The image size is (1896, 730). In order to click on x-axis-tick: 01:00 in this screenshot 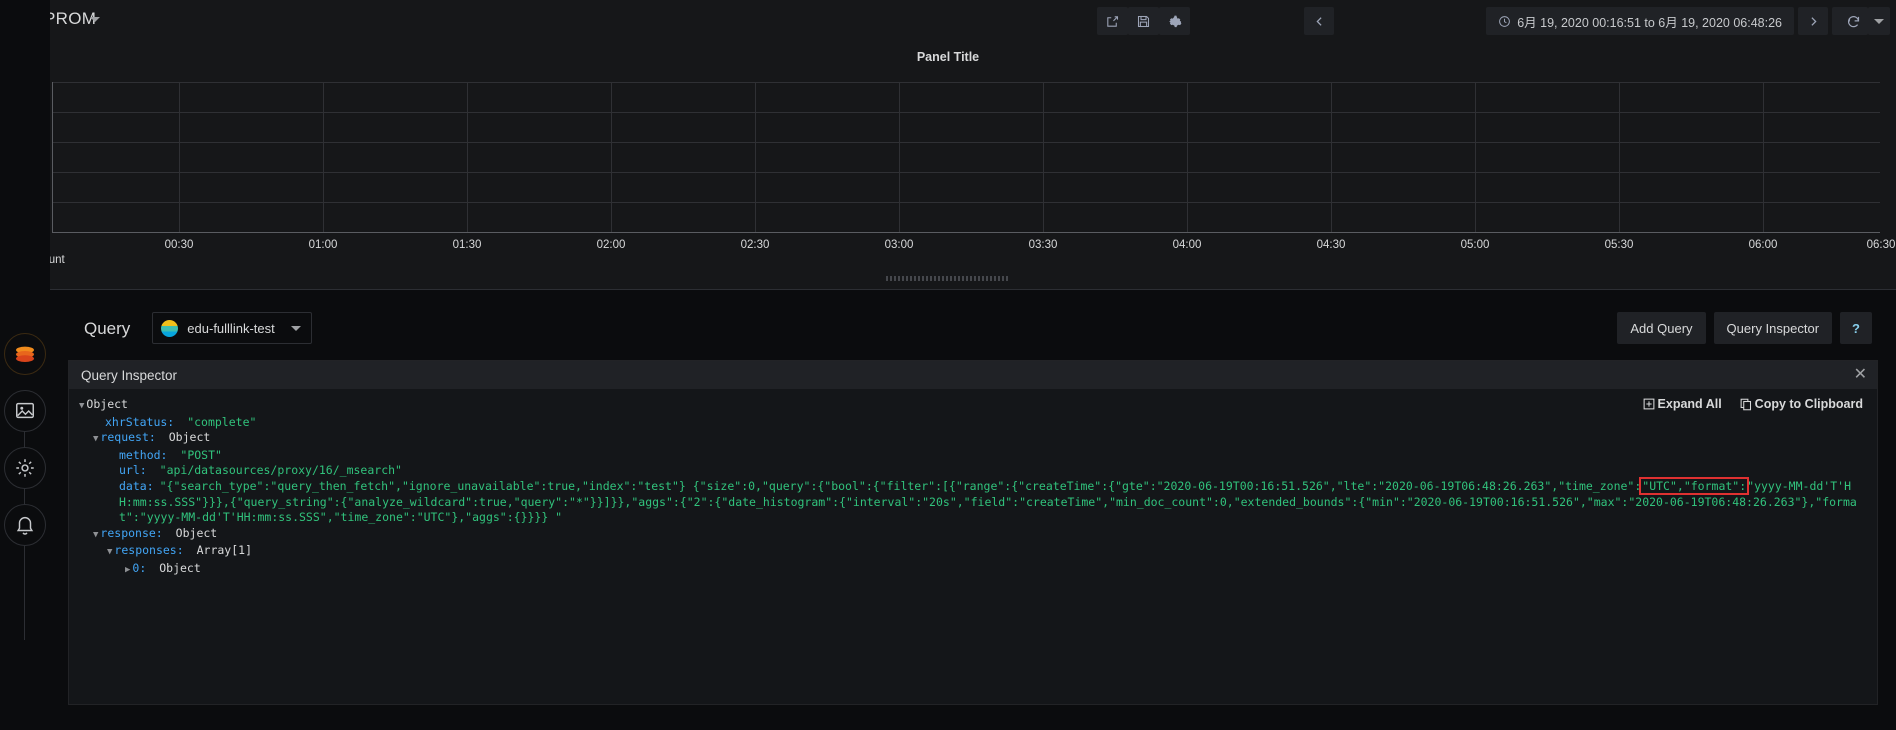, I will do `click(323, 245)`.